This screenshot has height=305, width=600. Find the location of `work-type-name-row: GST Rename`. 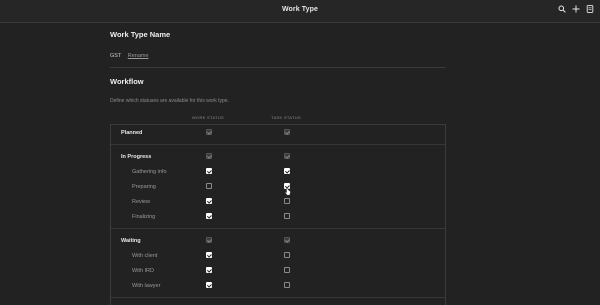

work-type-name-row: GST Rename is located at coordinates (129, 56).